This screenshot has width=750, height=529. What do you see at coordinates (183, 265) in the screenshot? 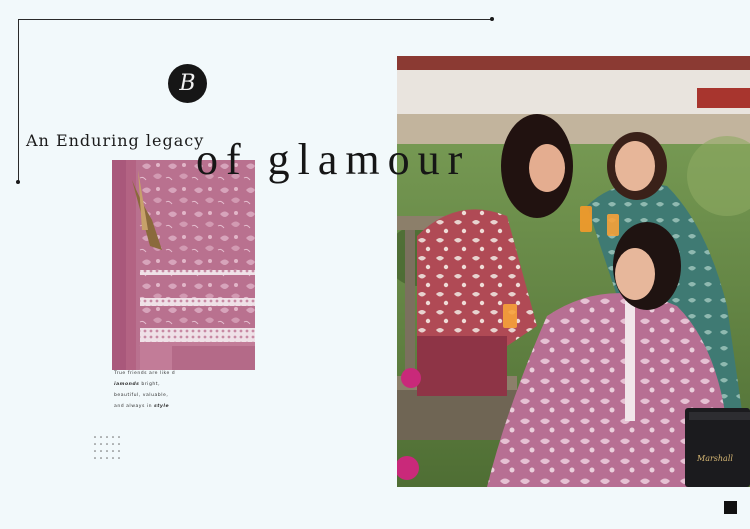
I see `fabric-closeup-photo` at bounding box center [183, 265].